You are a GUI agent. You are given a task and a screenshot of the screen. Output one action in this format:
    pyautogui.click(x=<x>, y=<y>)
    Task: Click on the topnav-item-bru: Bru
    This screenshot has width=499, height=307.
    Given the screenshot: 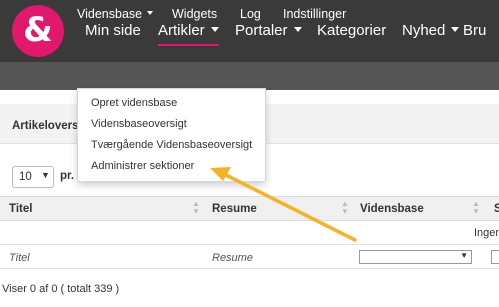 What is the action you would take?
    pyautogui.click(x=474, y=30)
    